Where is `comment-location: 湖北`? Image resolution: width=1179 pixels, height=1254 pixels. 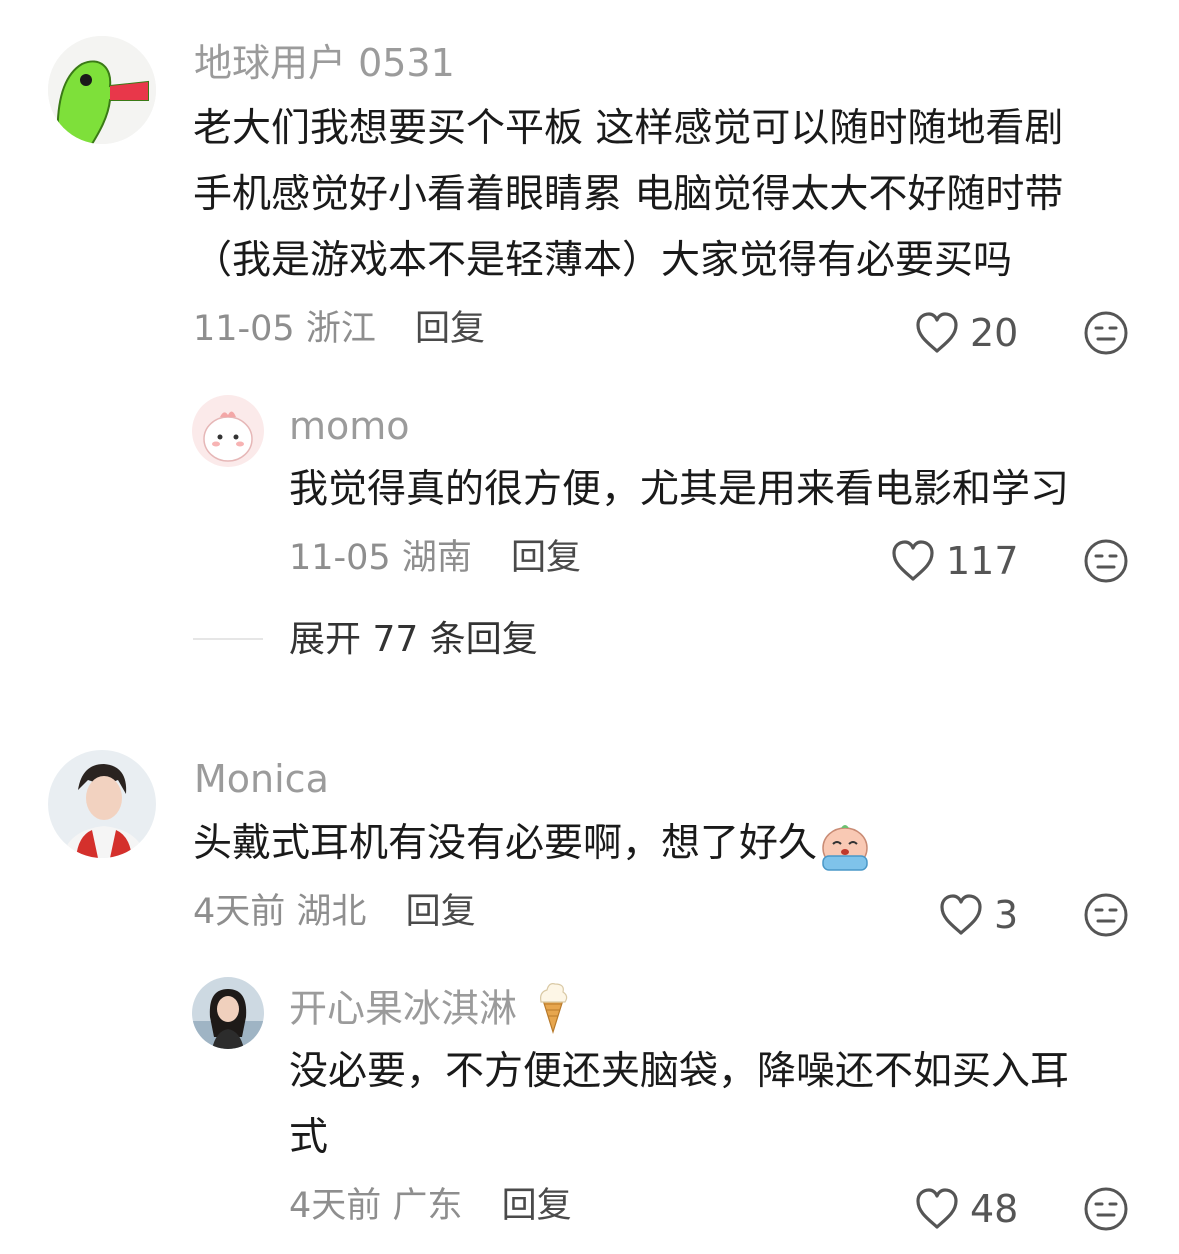 comment-location: 湖北 is located at coordinates (331, 912).